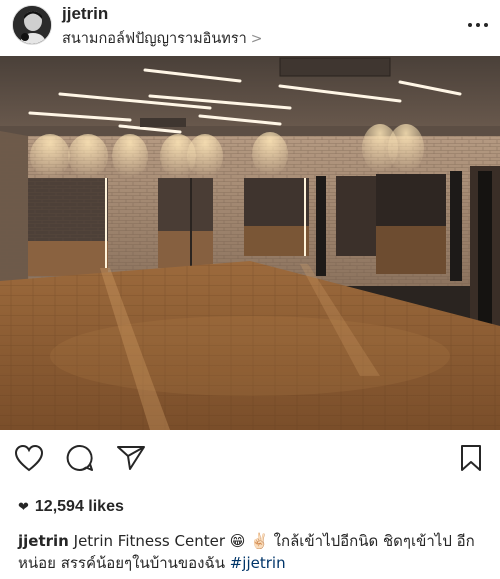 This screenshot has width=500, height=579. I want to click on post-header: jjetrin สนามกอล์ฟปัญญารามอินทรา >, so click(250, 27).